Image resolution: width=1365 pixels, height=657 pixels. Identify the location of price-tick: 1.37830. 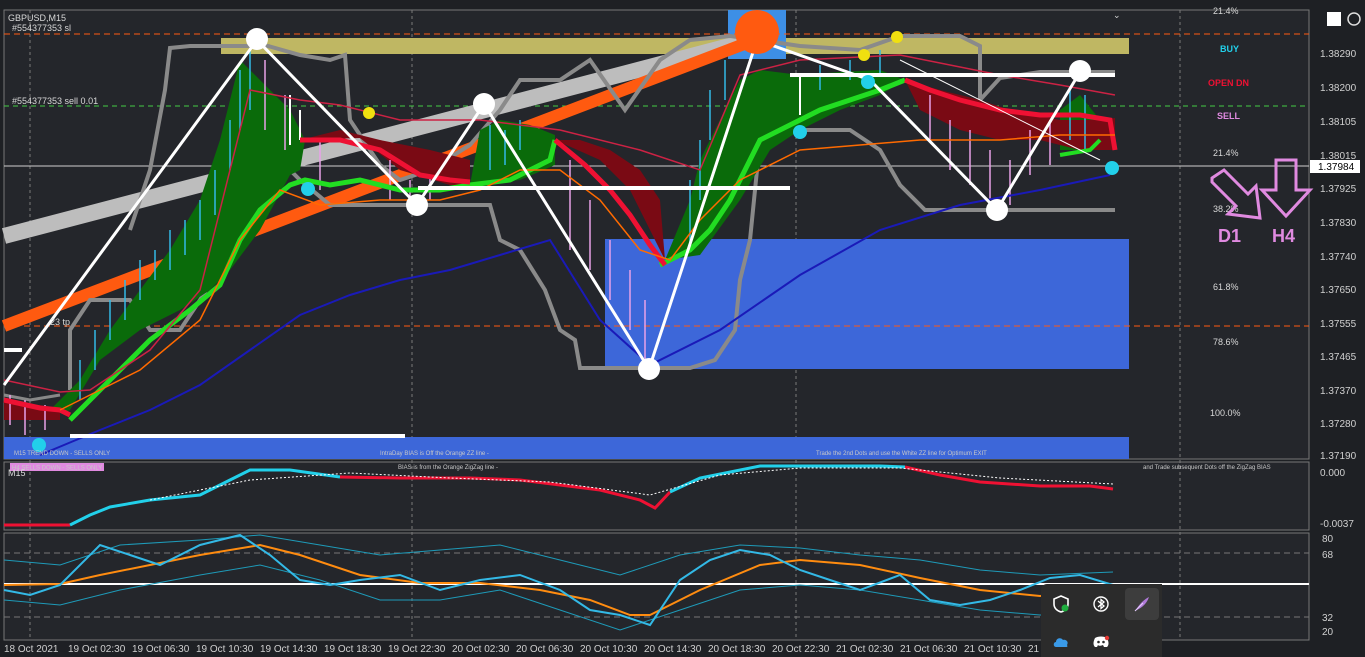
(1338, 223).